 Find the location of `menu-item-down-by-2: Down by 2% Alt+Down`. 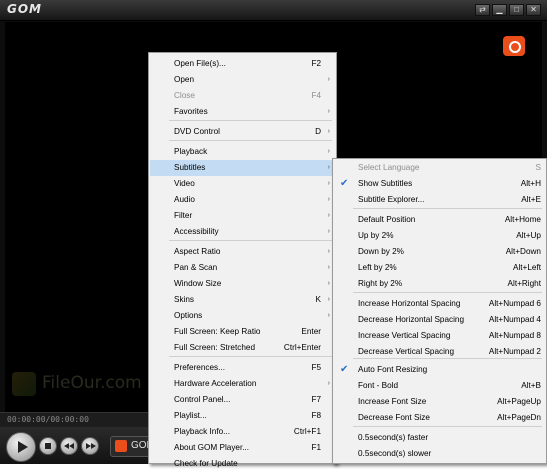

menu-item-down-by-2: Down by 2% Alt+Down is located at coordinates (439, 252).